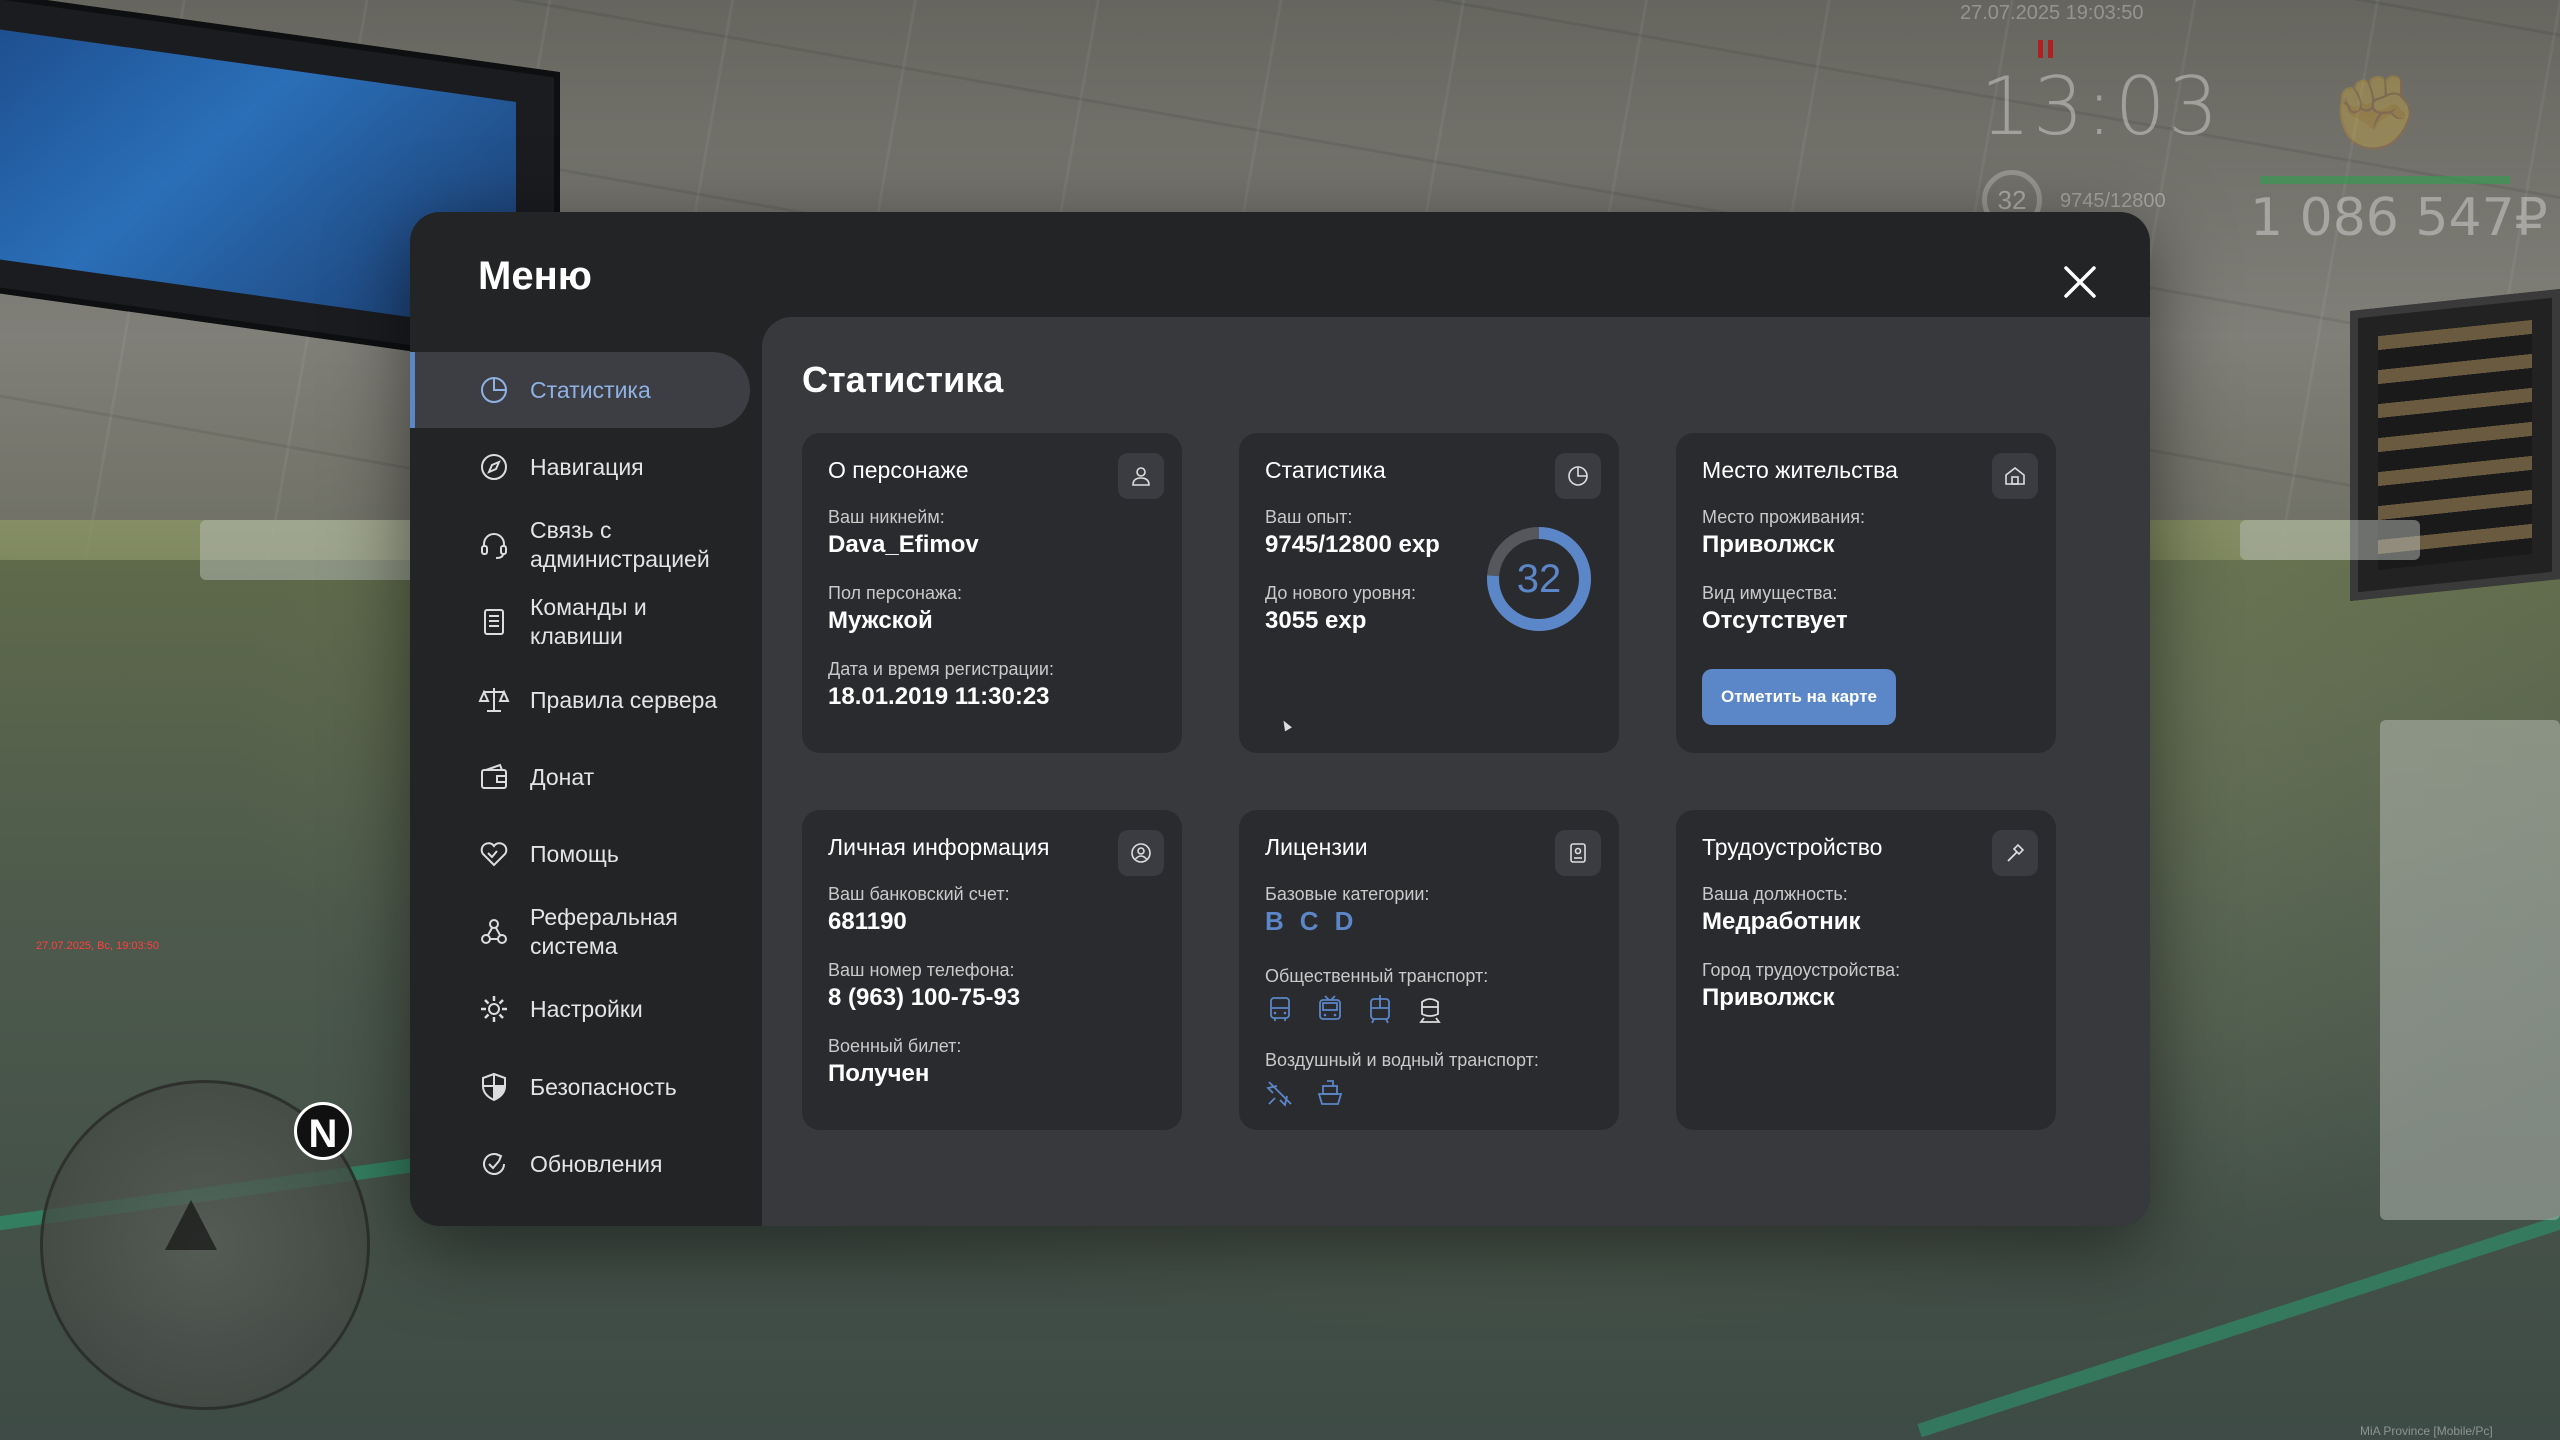  Describe the element at coordinates (323, 1131) in the screenshot. I see `compass-north: N` at that location.